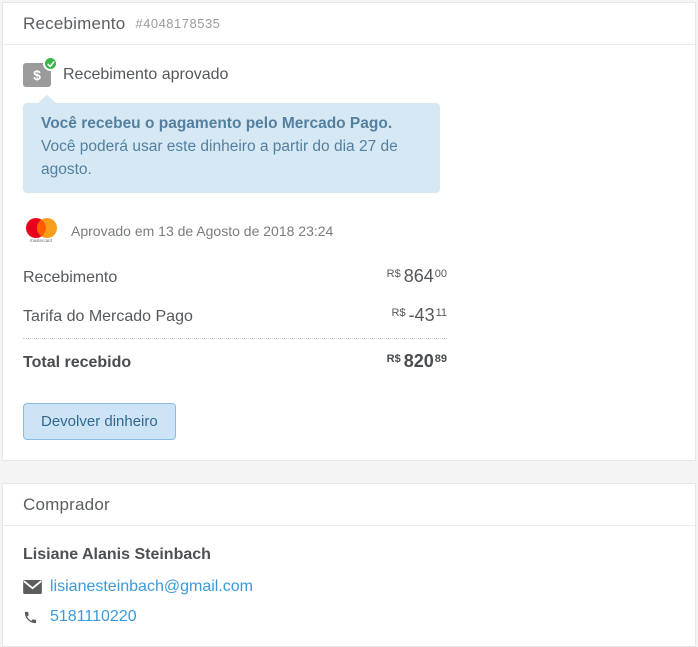  Describe the element at coordinates (50, 63) in the screenshot. I see `check-icon` at that location.